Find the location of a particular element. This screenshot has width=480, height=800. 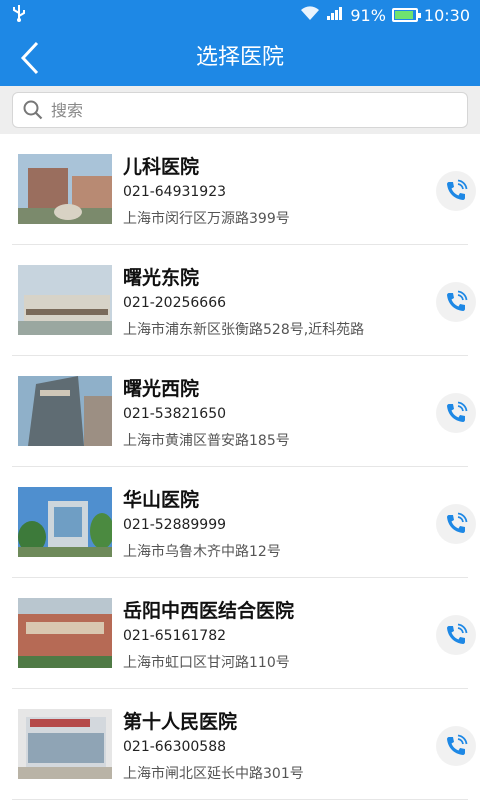

hospital-phone: 021-66300588 is located at coordinates (175, 747).